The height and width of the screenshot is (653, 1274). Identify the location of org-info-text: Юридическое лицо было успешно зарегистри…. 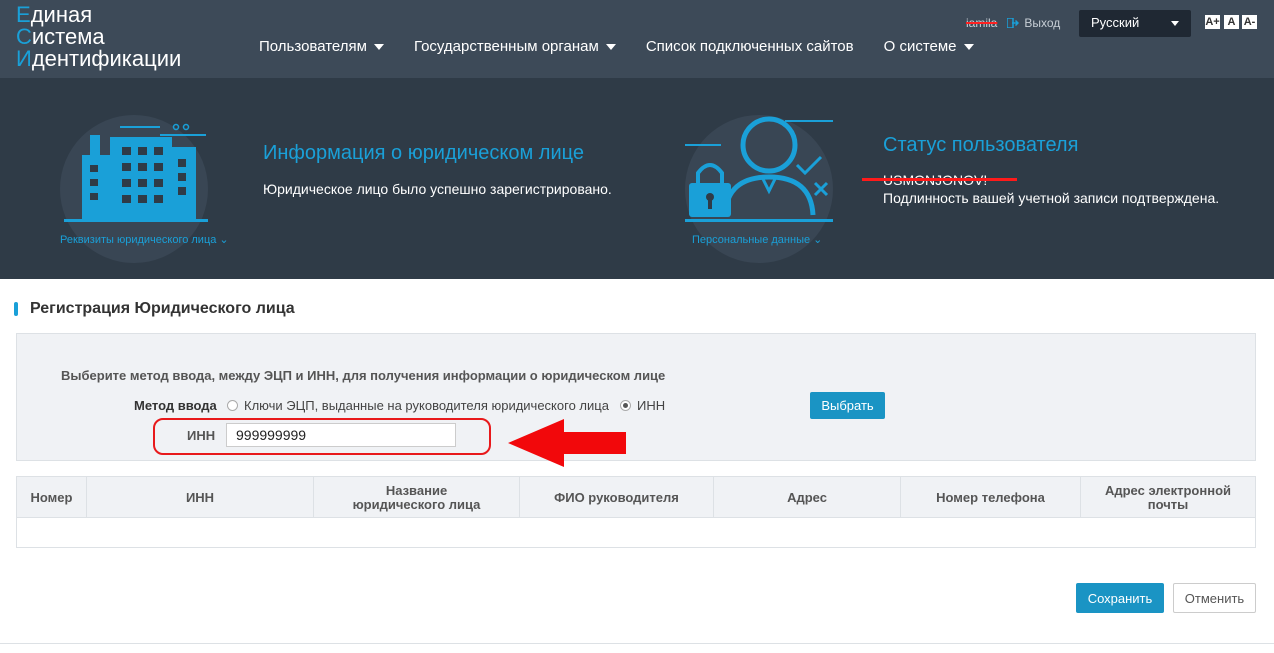
(437, 189).